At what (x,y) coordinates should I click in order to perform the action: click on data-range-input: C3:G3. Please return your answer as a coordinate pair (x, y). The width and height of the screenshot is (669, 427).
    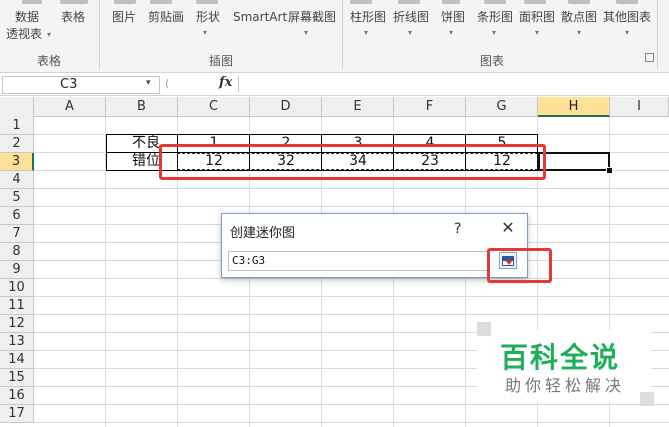
    Looking at the image, I should click on (359, 261).